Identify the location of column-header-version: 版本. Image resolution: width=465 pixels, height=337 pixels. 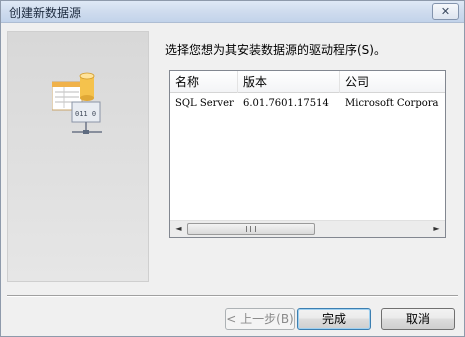
(289, 82).